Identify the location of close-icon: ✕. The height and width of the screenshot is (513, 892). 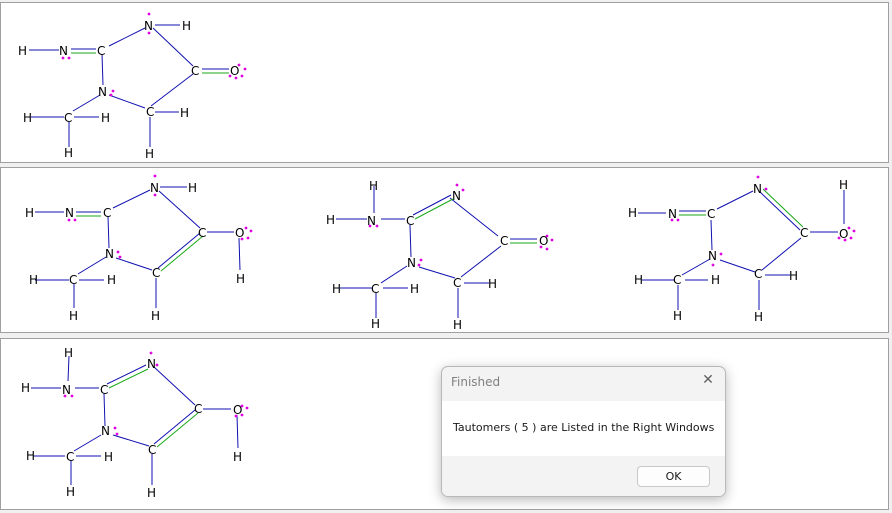
(708, 380).